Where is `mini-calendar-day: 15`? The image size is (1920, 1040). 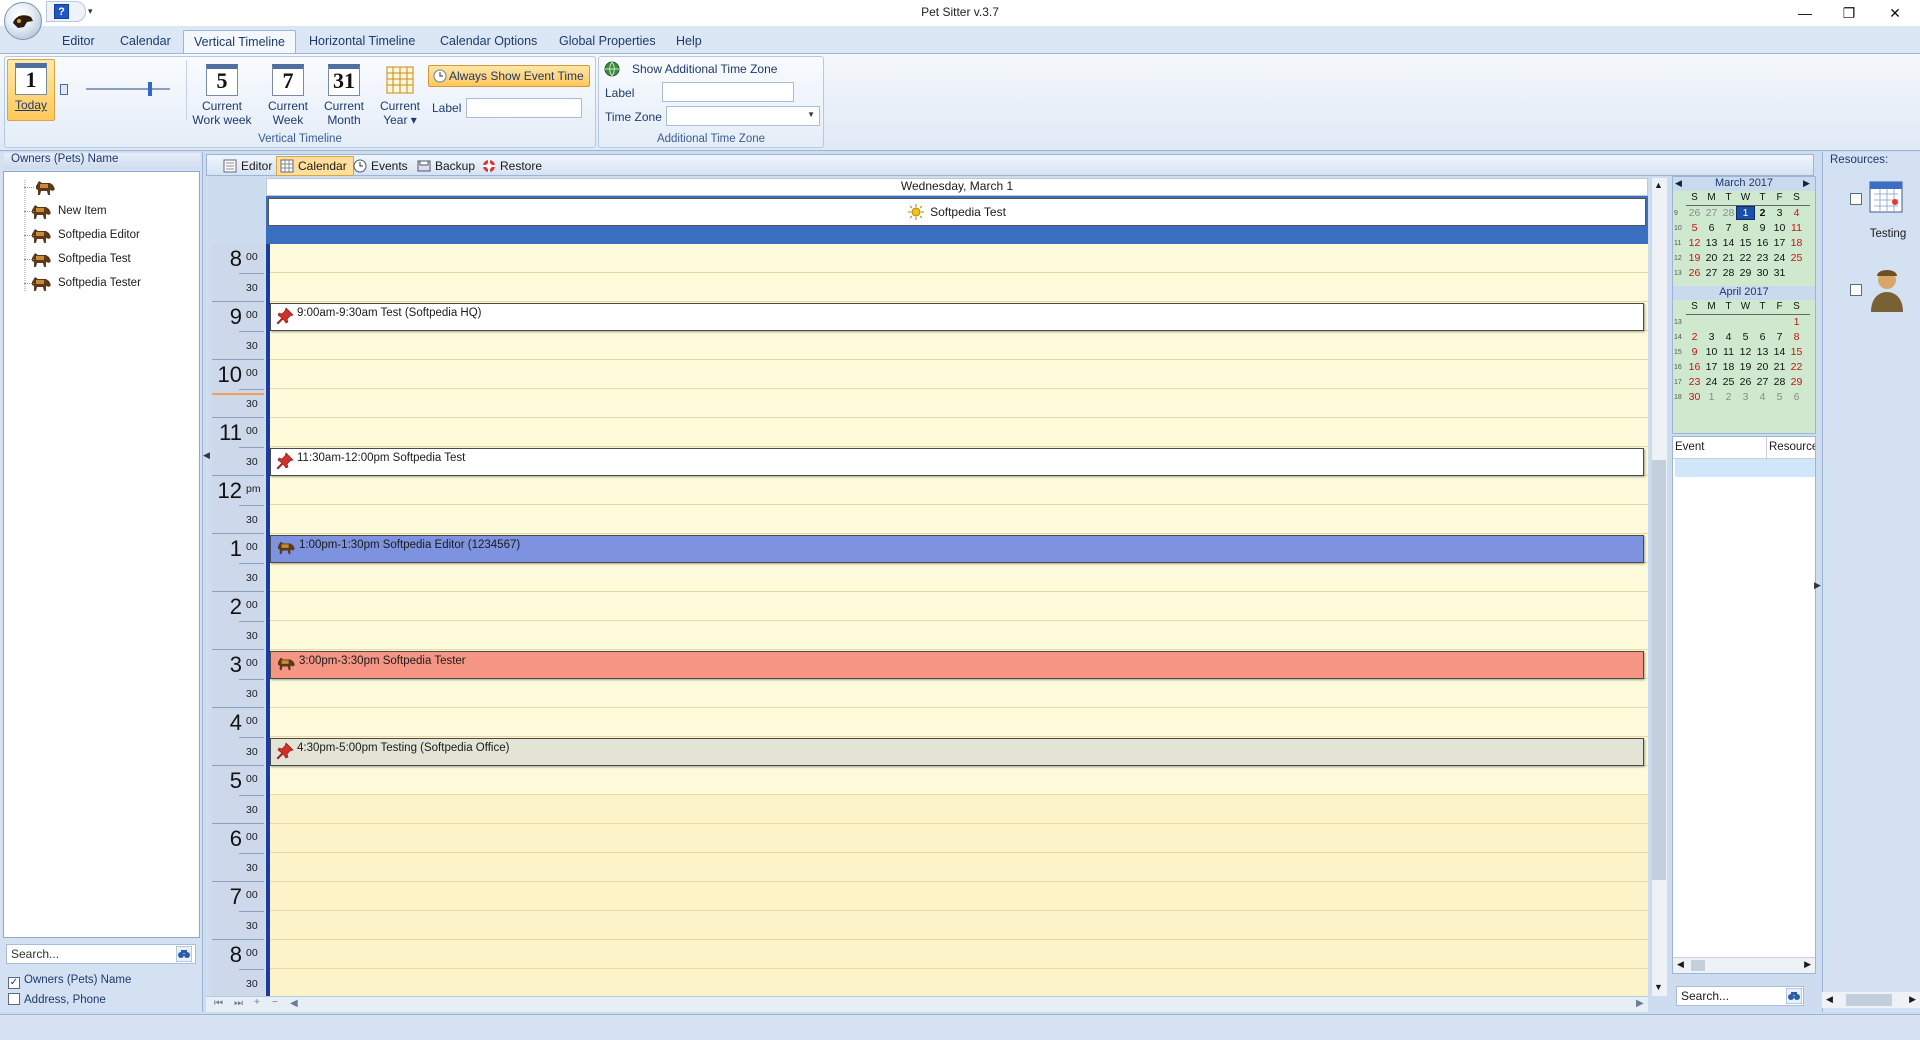 mini-calendar-day: 15 is located at coordinates (1745, 243).